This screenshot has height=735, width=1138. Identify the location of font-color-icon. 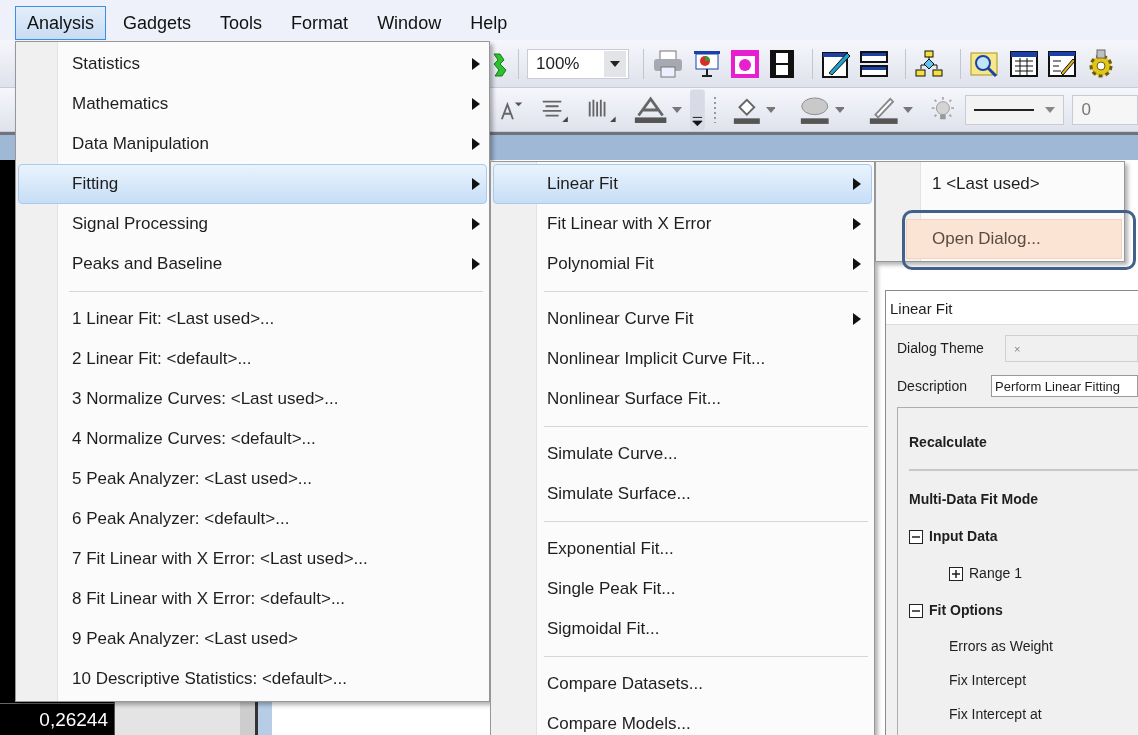
(651, 109).